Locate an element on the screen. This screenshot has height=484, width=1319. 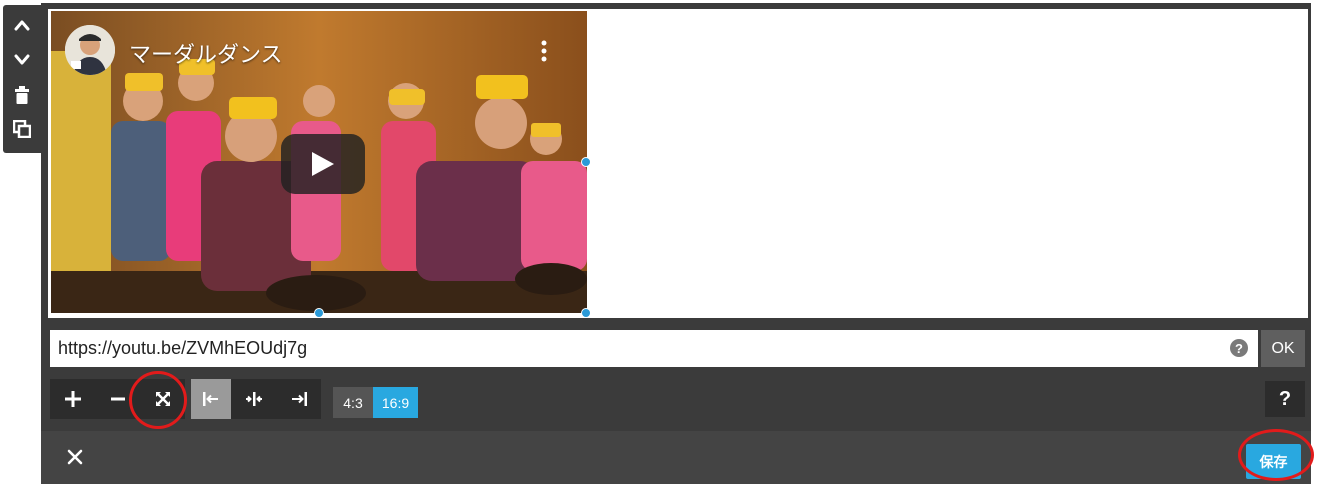
chevron-up-icon is located at coordinates (22, 25).